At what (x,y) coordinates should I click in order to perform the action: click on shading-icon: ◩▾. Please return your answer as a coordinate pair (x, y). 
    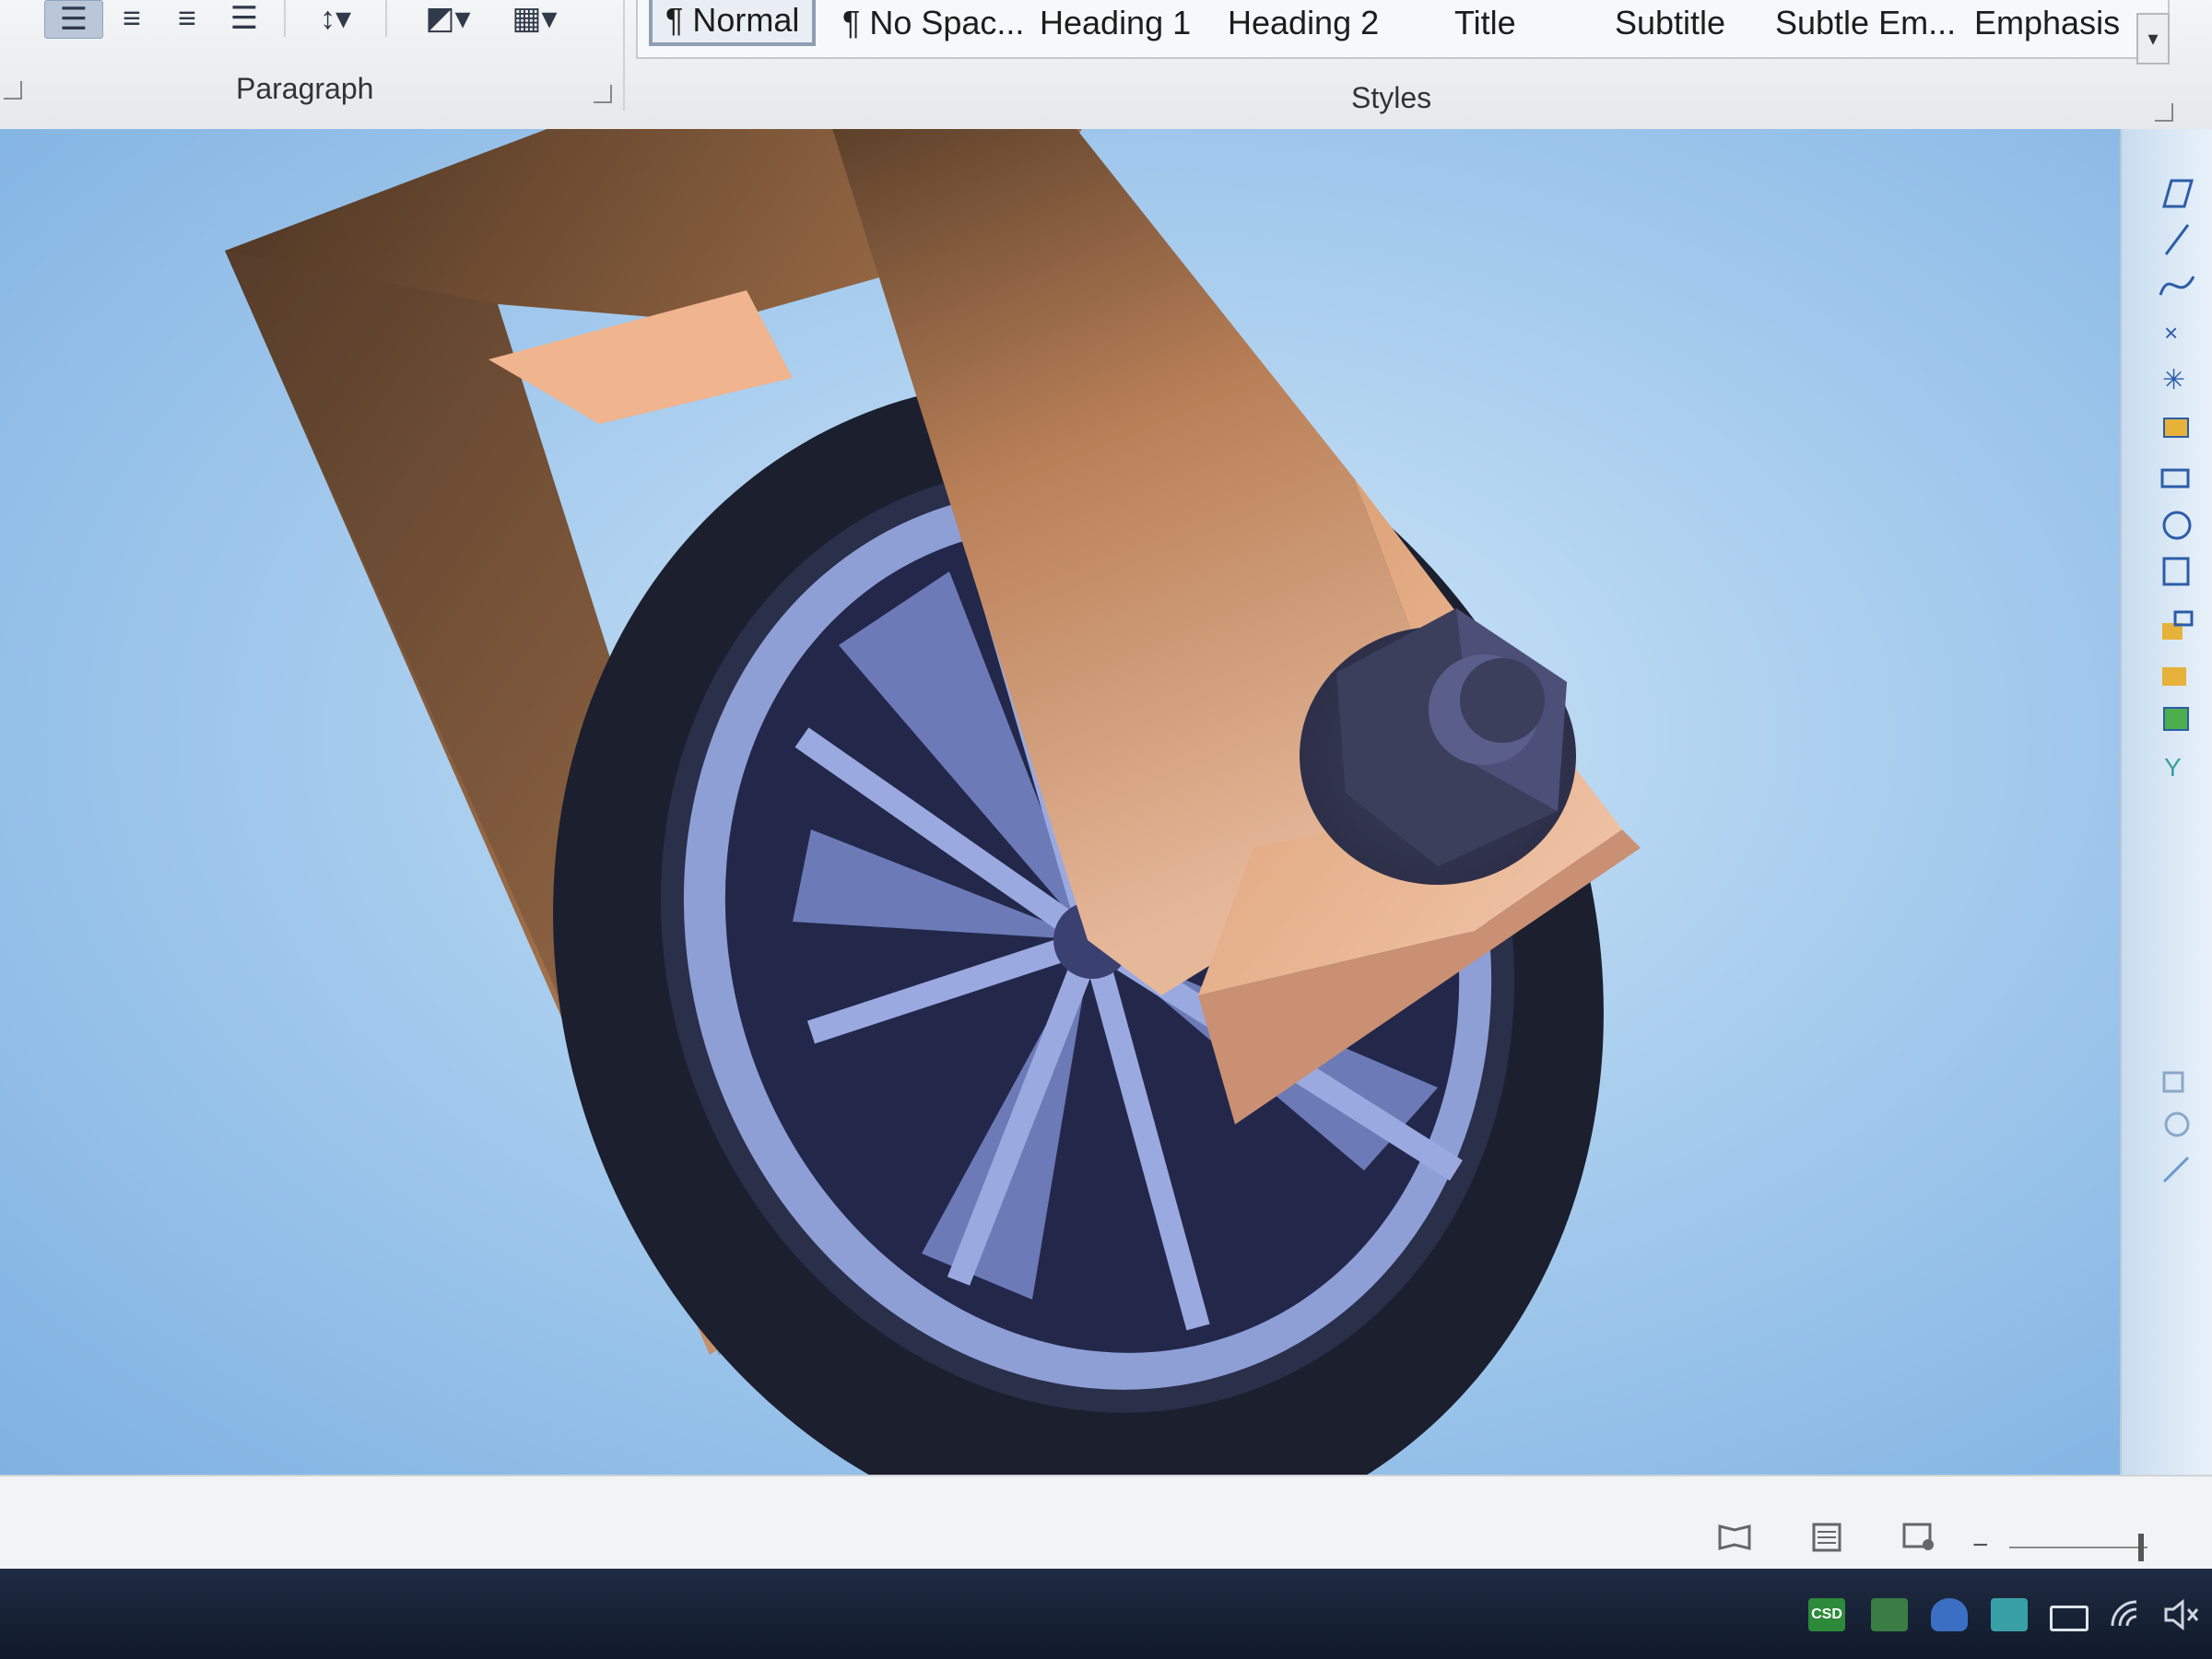
    Looking at the image, I should click on (448, 18).